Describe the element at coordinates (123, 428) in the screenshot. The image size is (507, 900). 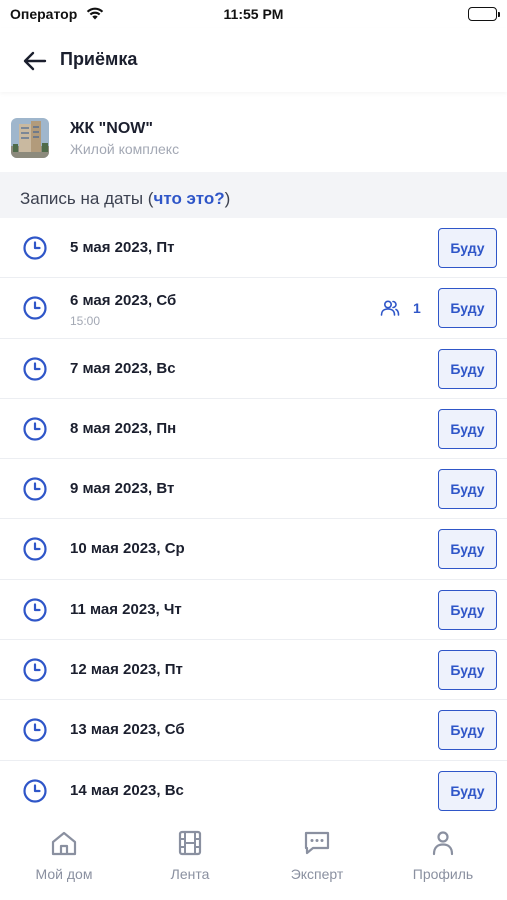
I see `date-label: 8 мая 2023, Пн` at that location.